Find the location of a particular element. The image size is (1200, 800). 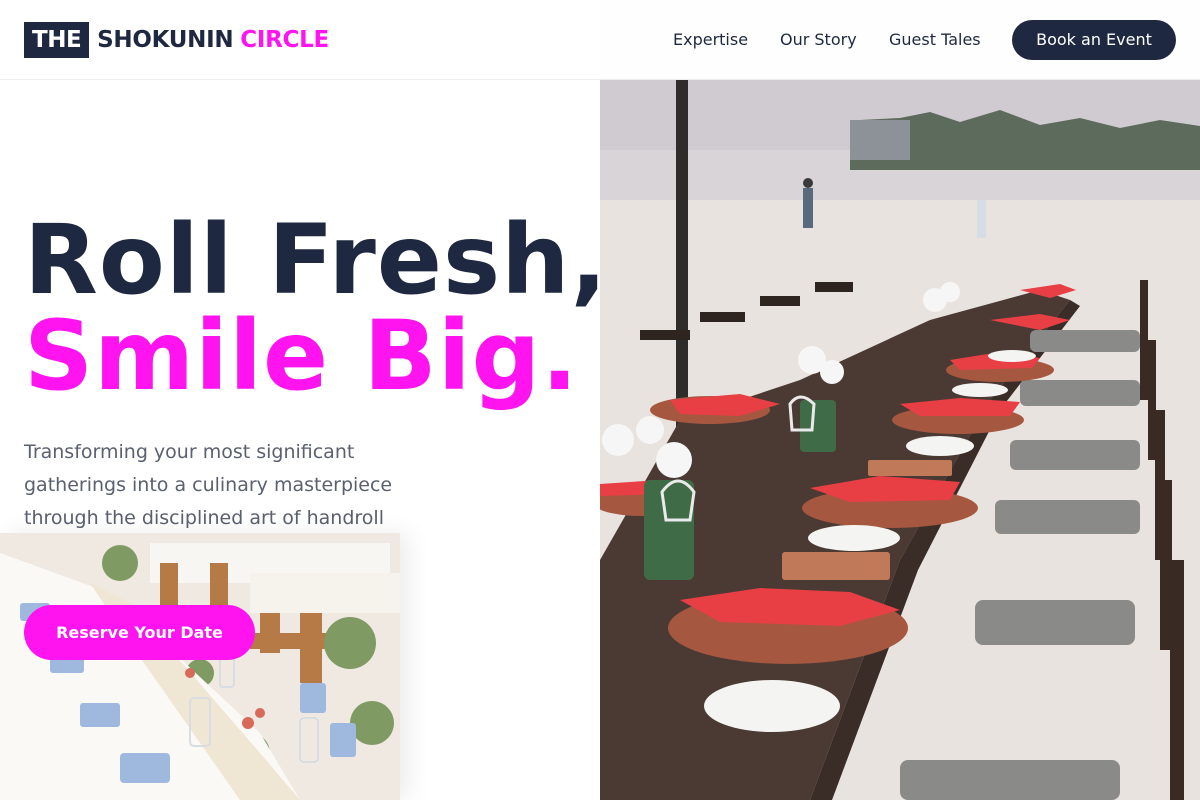

hero-headline: Roll Fresh, Smile Big. is located at coordinates (316, 308).